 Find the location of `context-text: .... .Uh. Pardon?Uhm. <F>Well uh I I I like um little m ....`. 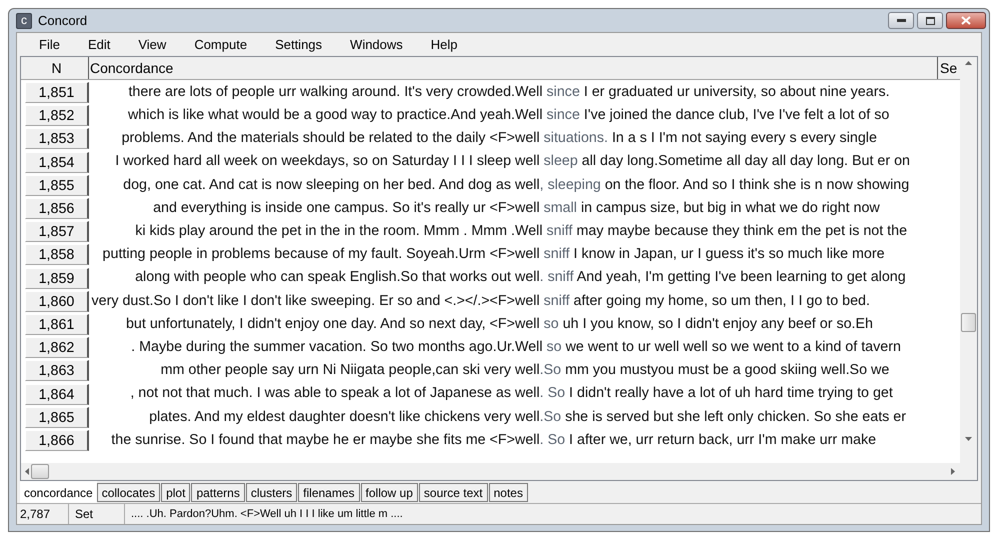

context-text: .... .Uh. Pardon?Uhm. <F>Well uh I I I like um little m .... is located at coordinates (267, 514).